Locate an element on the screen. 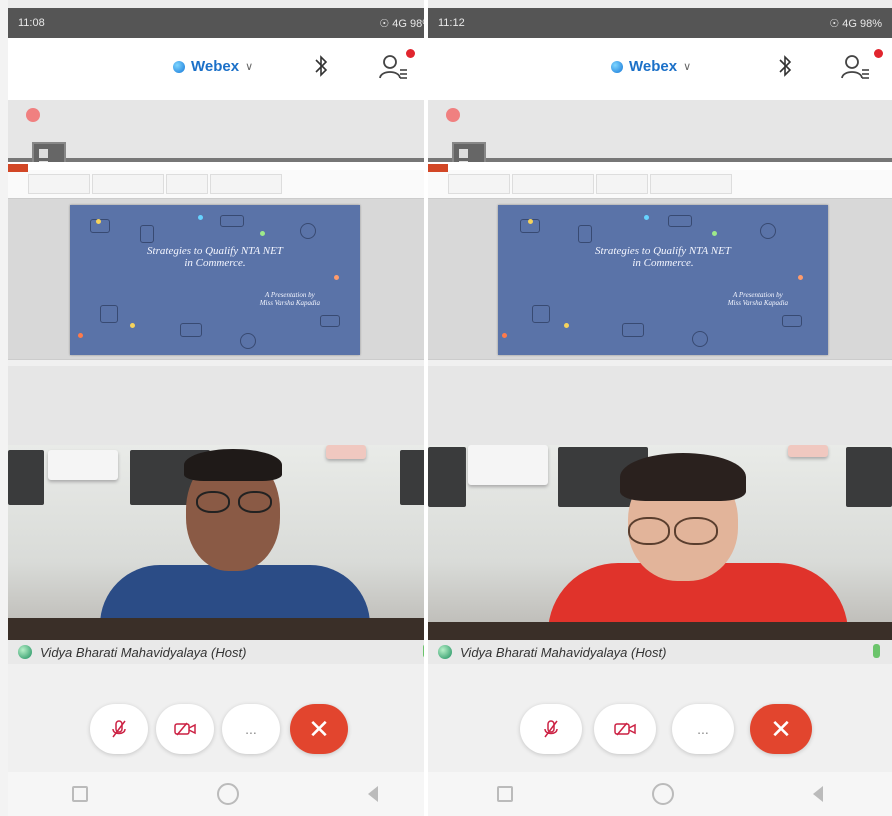  status-indicators: ☉ 4G 98% is located at coordinates (855, 23).